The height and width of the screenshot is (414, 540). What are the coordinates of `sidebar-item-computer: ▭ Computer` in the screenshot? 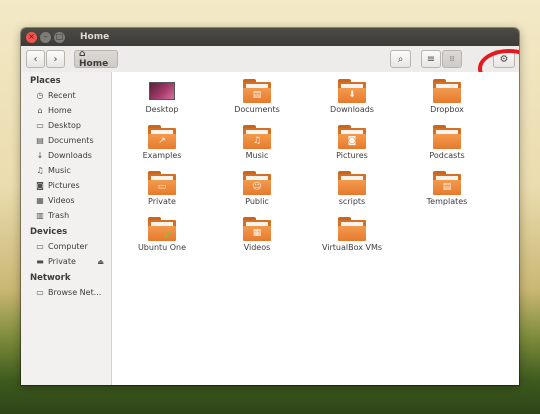 It's located at (66, 246).